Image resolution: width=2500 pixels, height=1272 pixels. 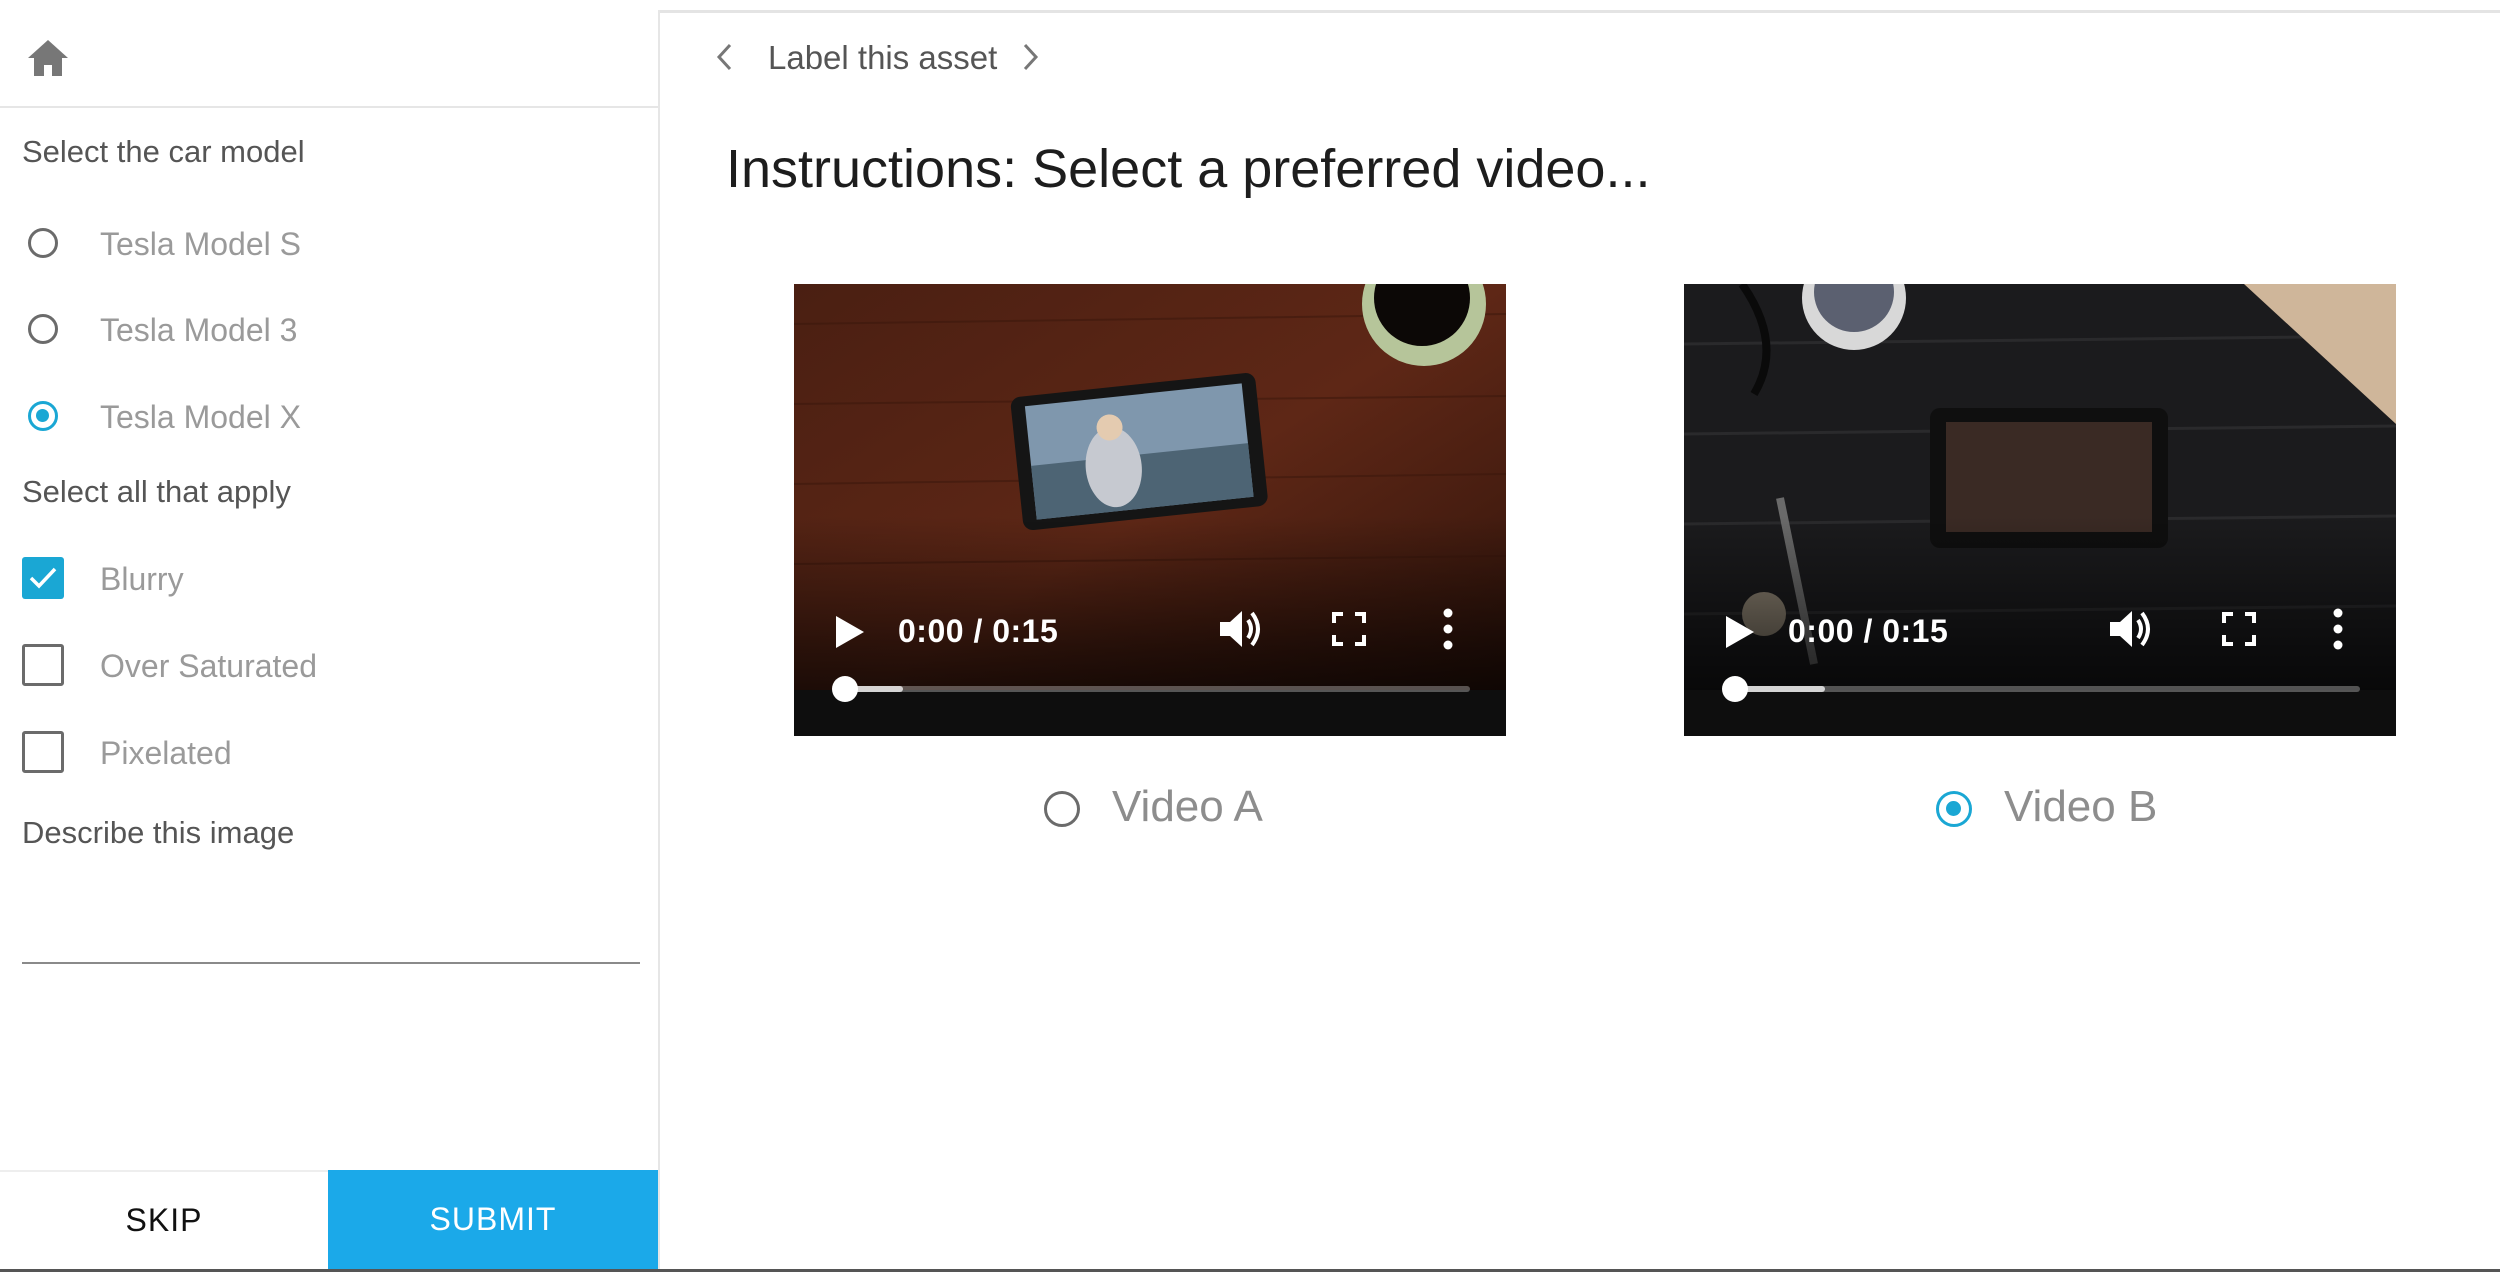 I want to click on option-label: Blurry, so click(x=142, y=579).